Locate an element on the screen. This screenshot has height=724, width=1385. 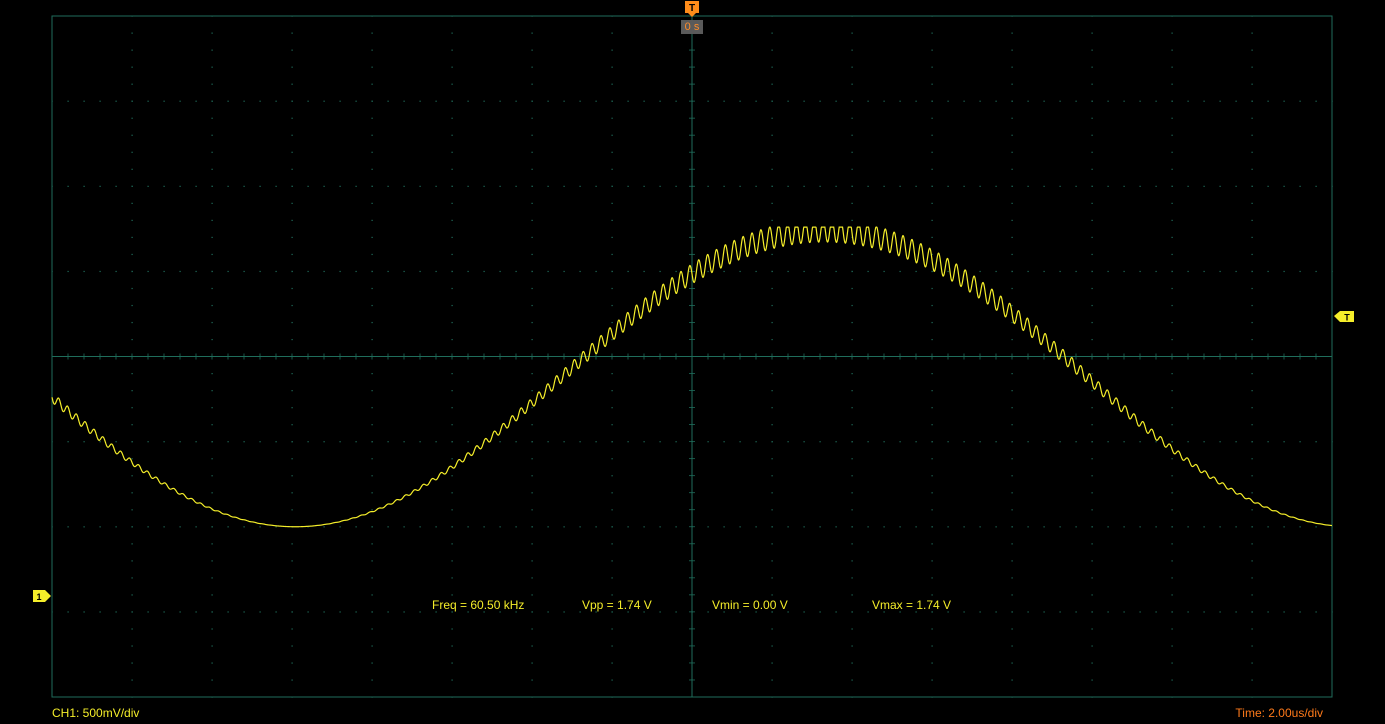
svg-text: 1 is located at coordinates (38, 597).